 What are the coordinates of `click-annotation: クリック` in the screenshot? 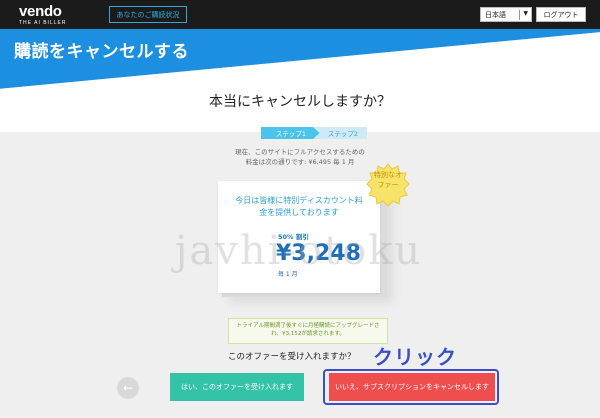 It's located at (415, 357).